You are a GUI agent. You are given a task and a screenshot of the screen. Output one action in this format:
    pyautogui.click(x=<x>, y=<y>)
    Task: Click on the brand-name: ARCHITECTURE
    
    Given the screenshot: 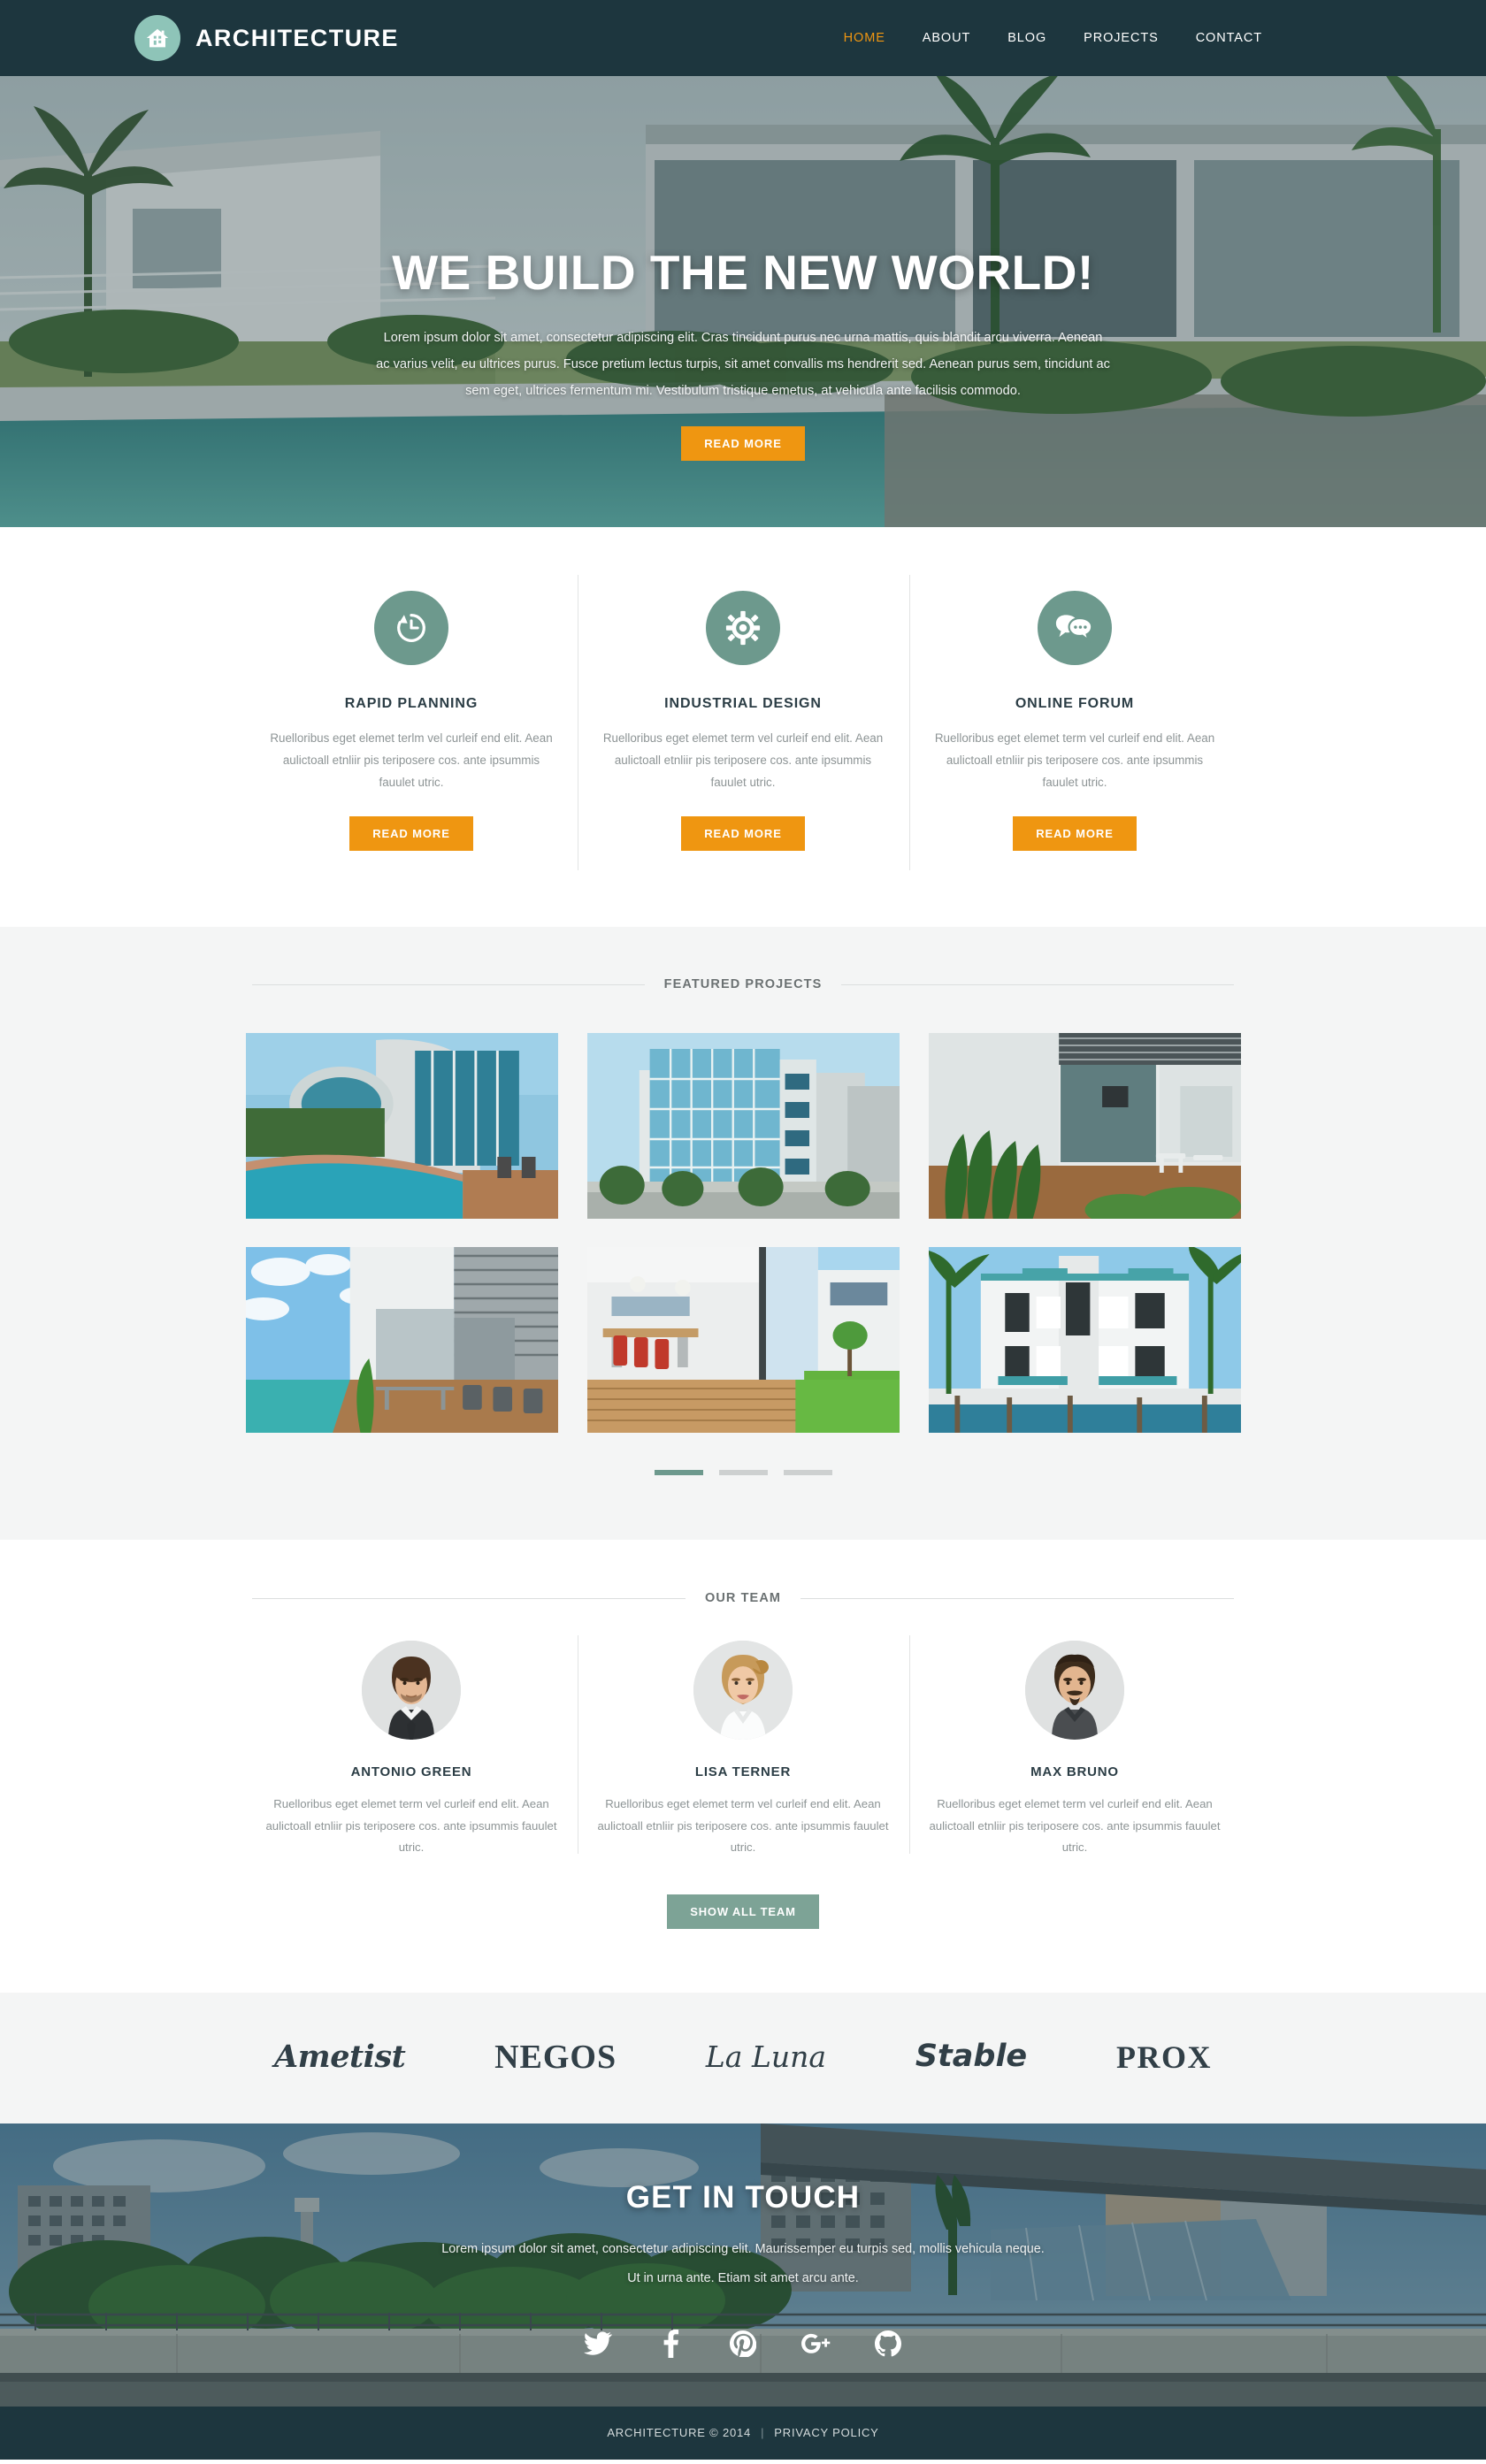 What is the action you would take?
    pyautogui.click(x=297, y=37)
    